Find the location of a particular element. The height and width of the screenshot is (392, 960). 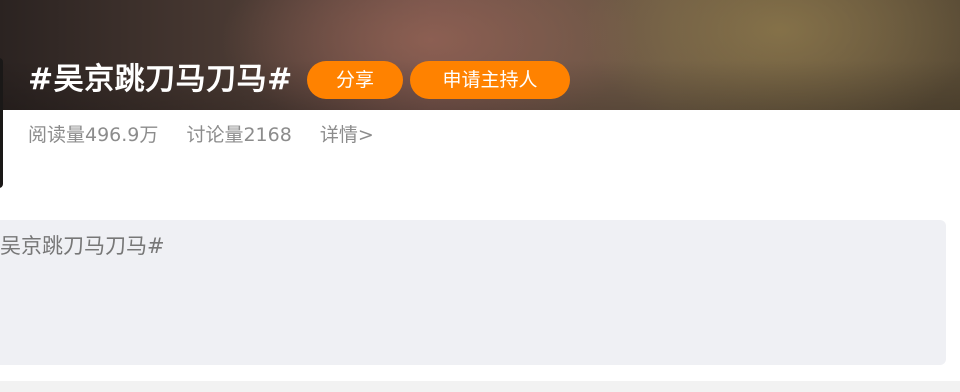

details-link: 详情> is located at coordinates (347, 135).